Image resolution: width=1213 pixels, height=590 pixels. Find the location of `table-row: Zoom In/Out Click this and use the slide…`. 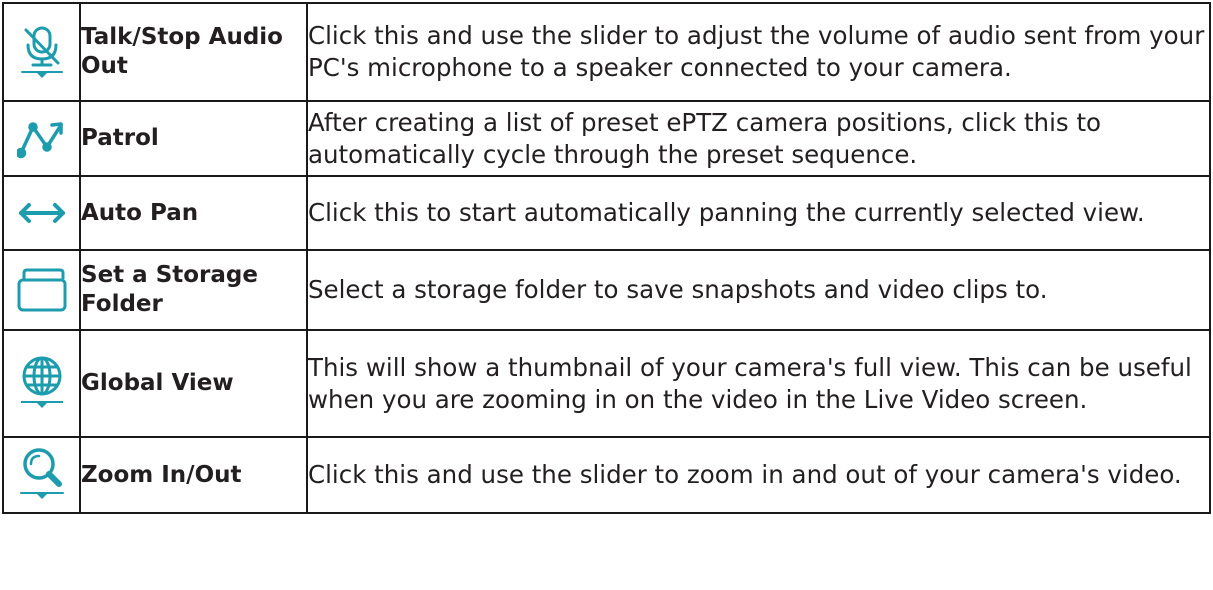

table-row: Zoom In/Out Click this and use the slide… is located at coordinates (606, 475).